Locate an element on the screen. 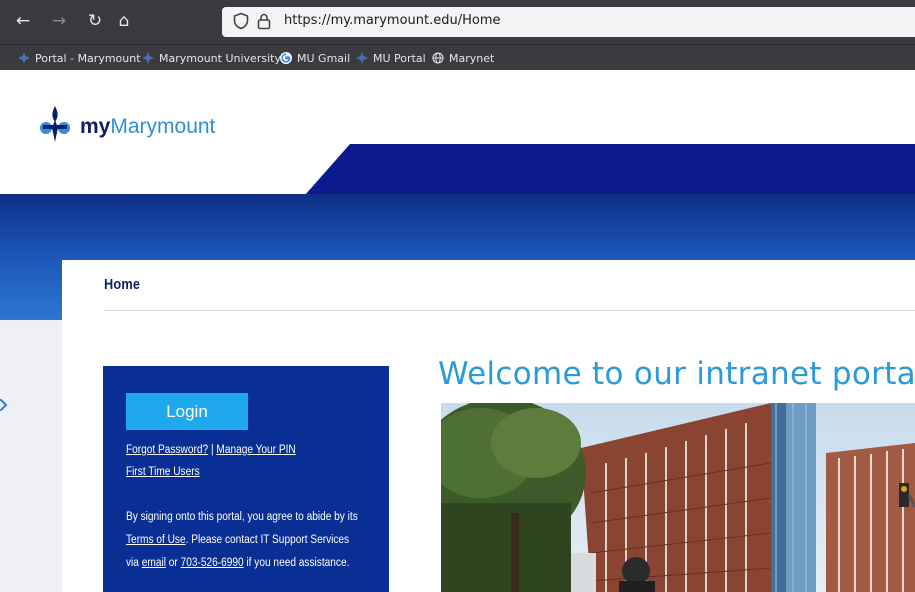 This screenshot has height=592, width=915. bookmark-label: Portal - Marymount is located at coordinates (88, 58).